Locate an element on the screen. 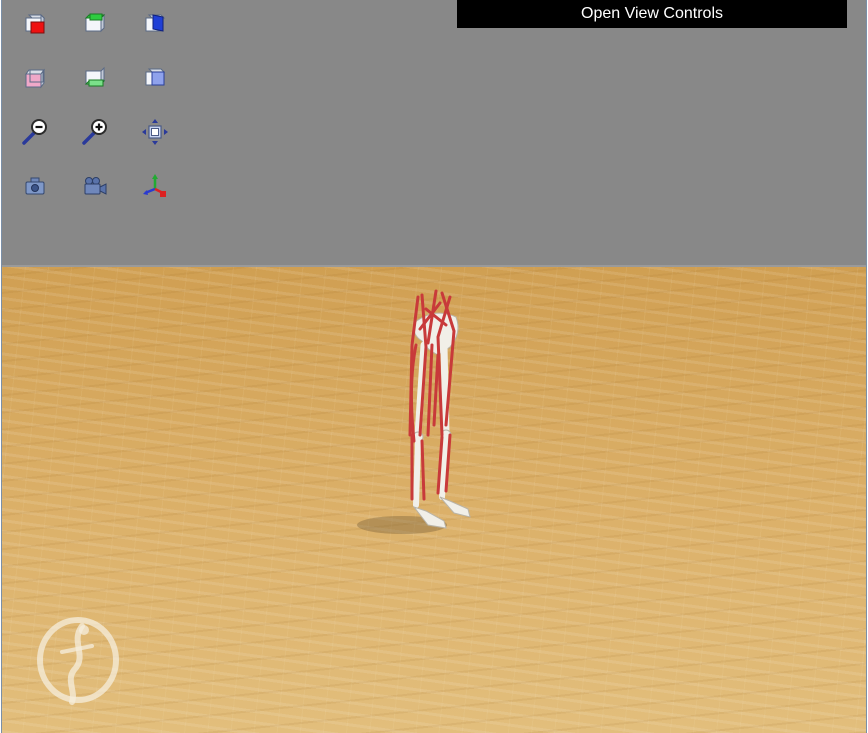 The height and width of the screenshot is (733, 868). zoom-out-button is located at coordinates (35, 132).